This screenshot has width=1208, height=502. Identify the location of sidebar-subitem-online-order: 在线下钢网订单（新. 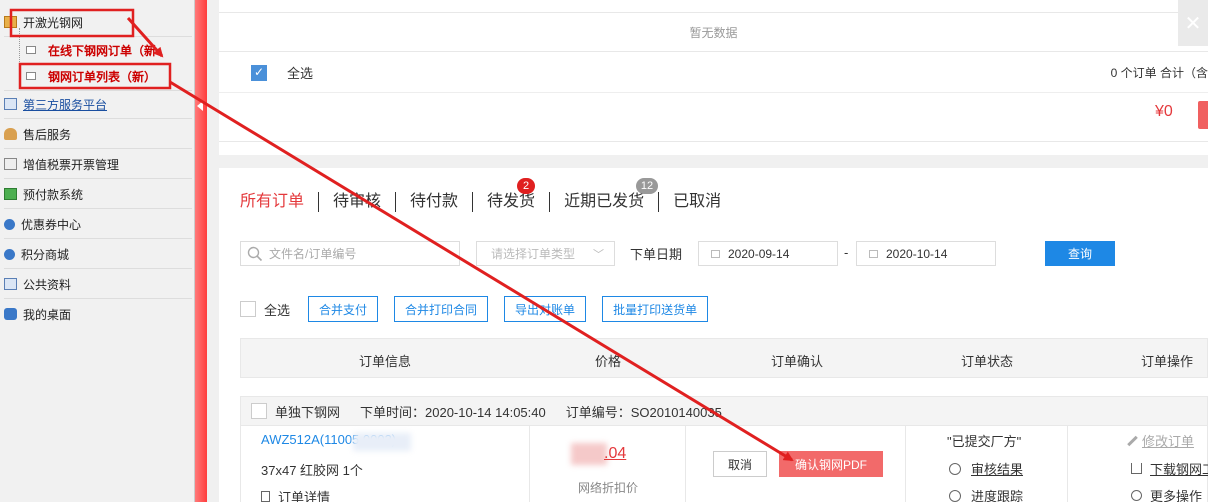
(91, 50).